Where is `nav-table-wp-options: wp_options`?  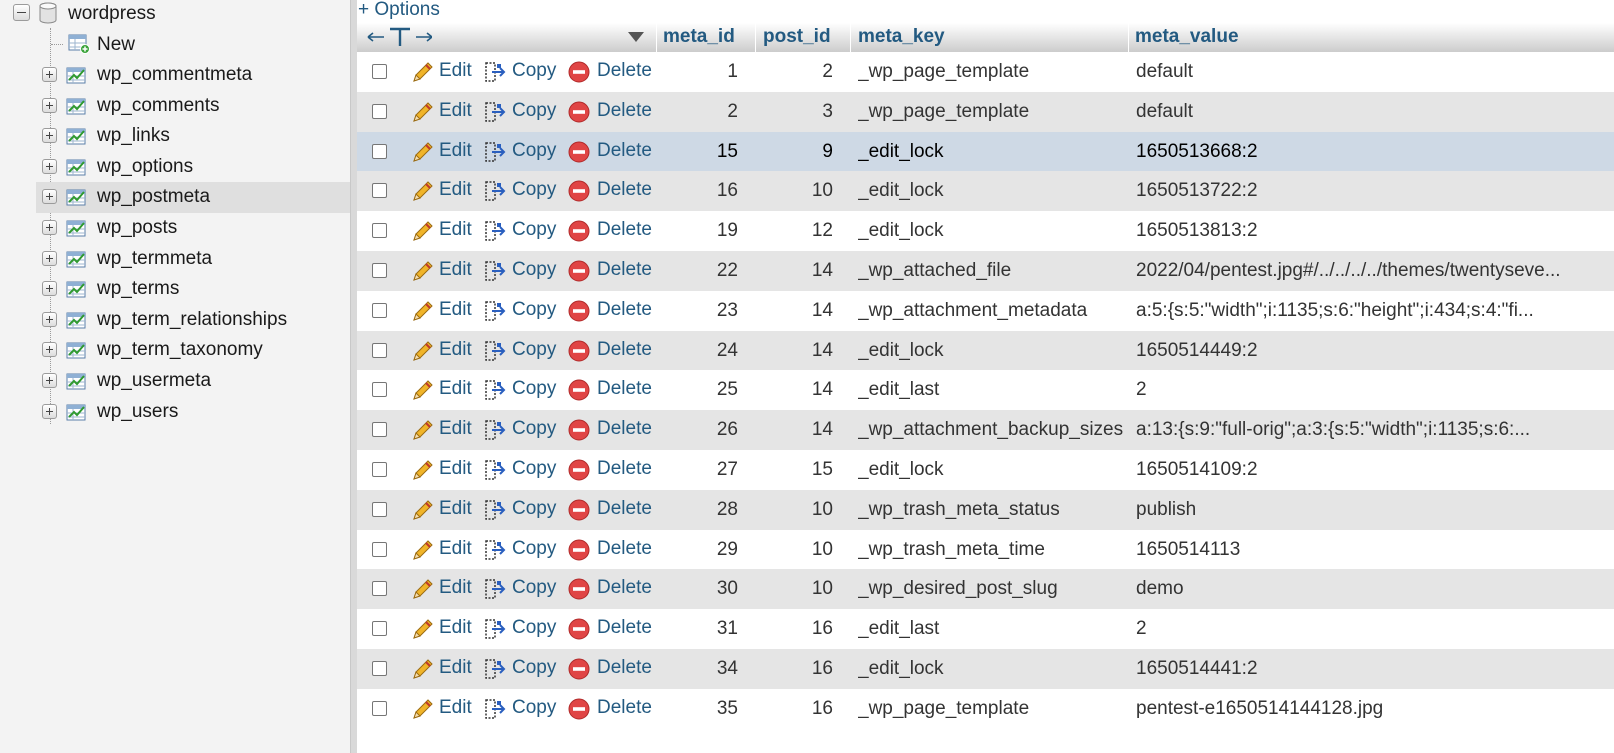 nav-table-wp-options: wp_options is located at coordinates (175, 167).